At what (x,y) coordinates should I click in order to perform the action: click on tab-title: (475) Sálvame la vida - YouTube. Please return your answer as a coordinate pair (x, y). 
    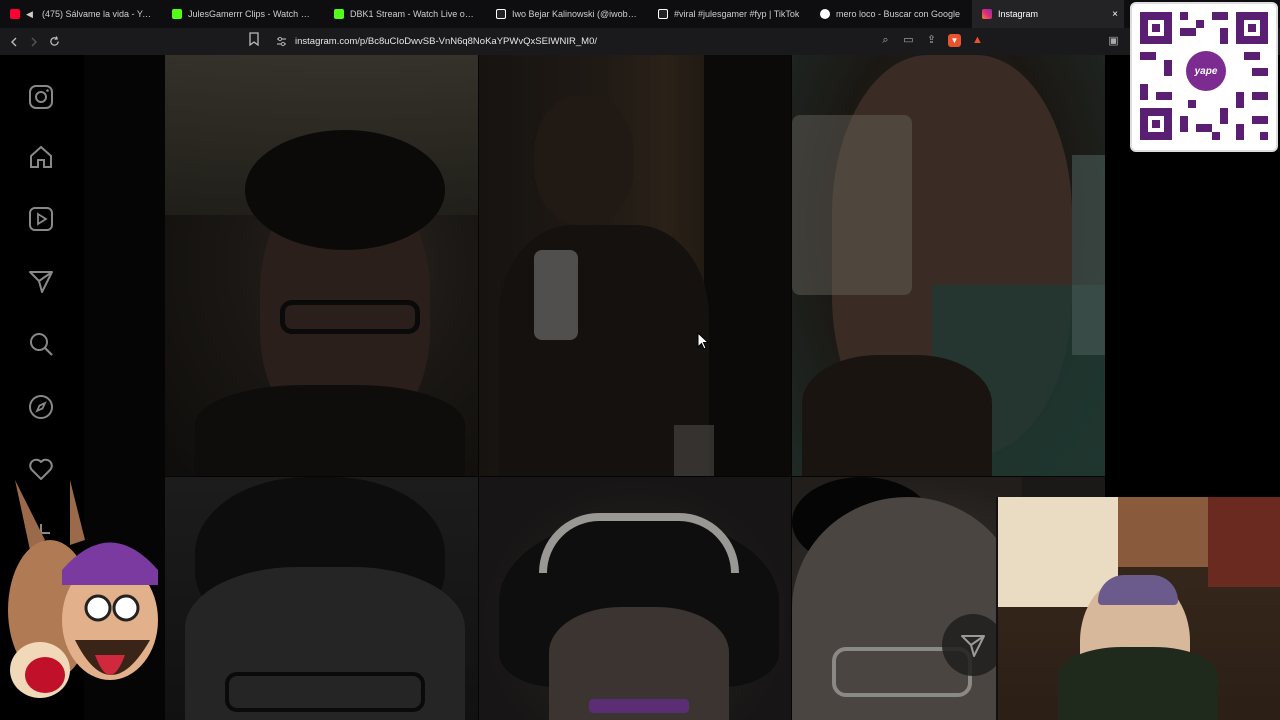
    Looking at the image, I should click on (97, 14).